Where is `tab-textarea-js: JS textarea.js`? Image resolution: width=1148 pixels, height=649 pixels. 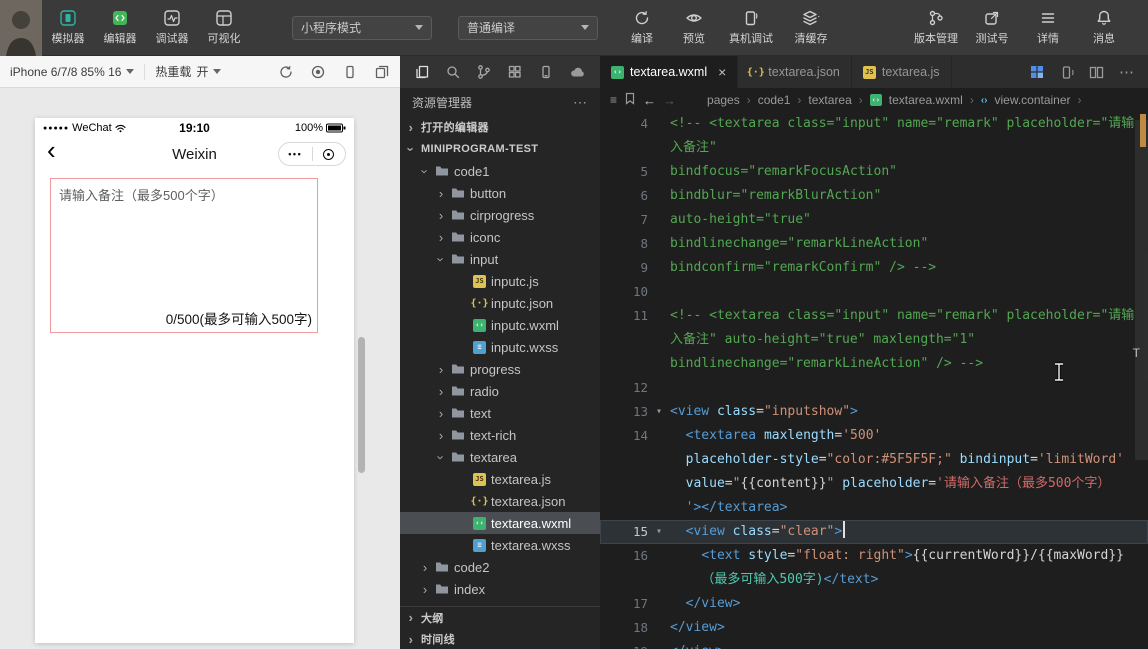 tab-textarea-js: JS textarea.js is located at coordinates (902, 72).